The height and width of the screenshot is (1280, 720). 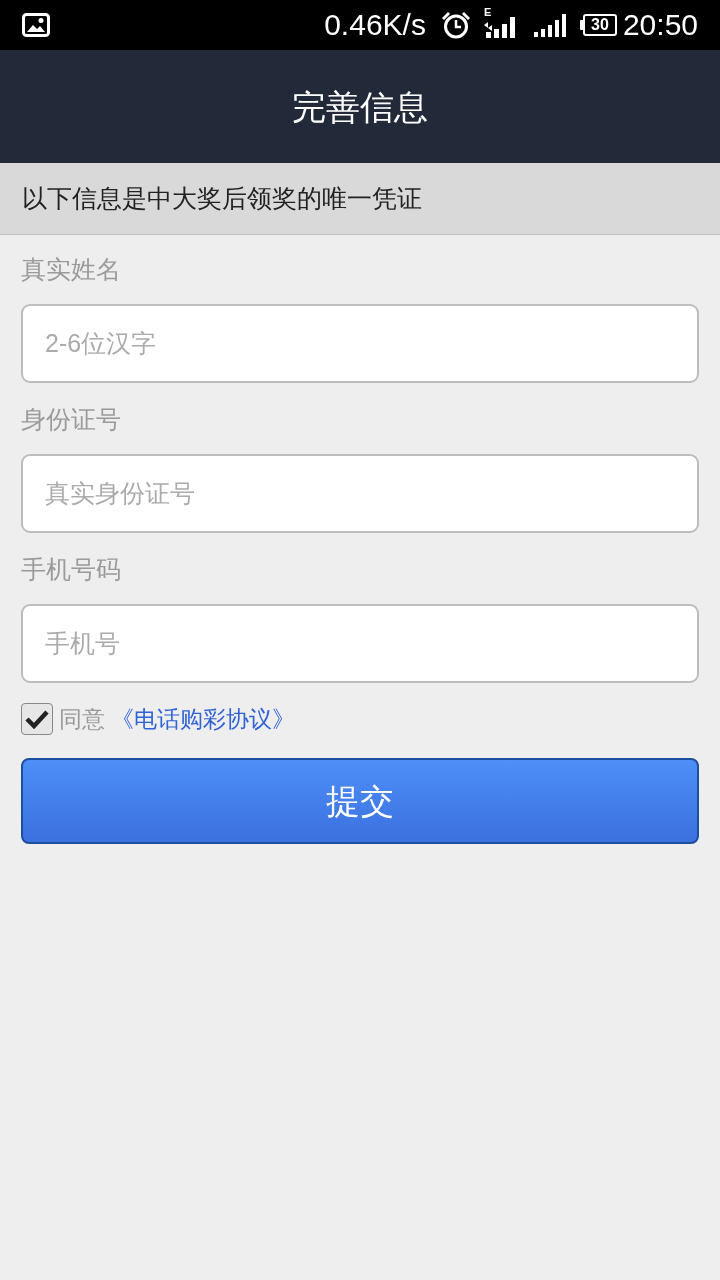 I want to click on agree-checkbox, so click(x=37, y=719).